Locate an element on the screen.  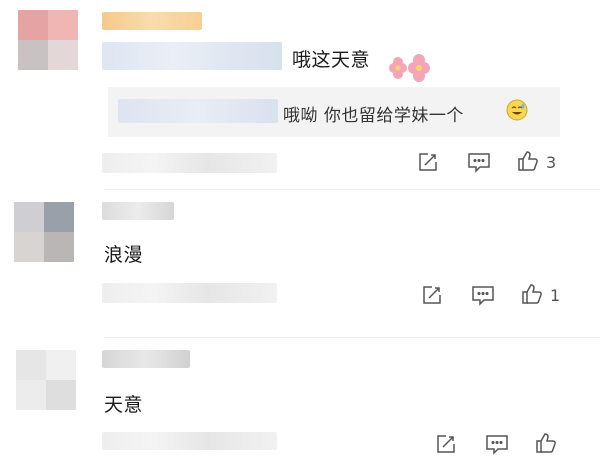
quote-author-blurred is located at coordinates (198, 111).